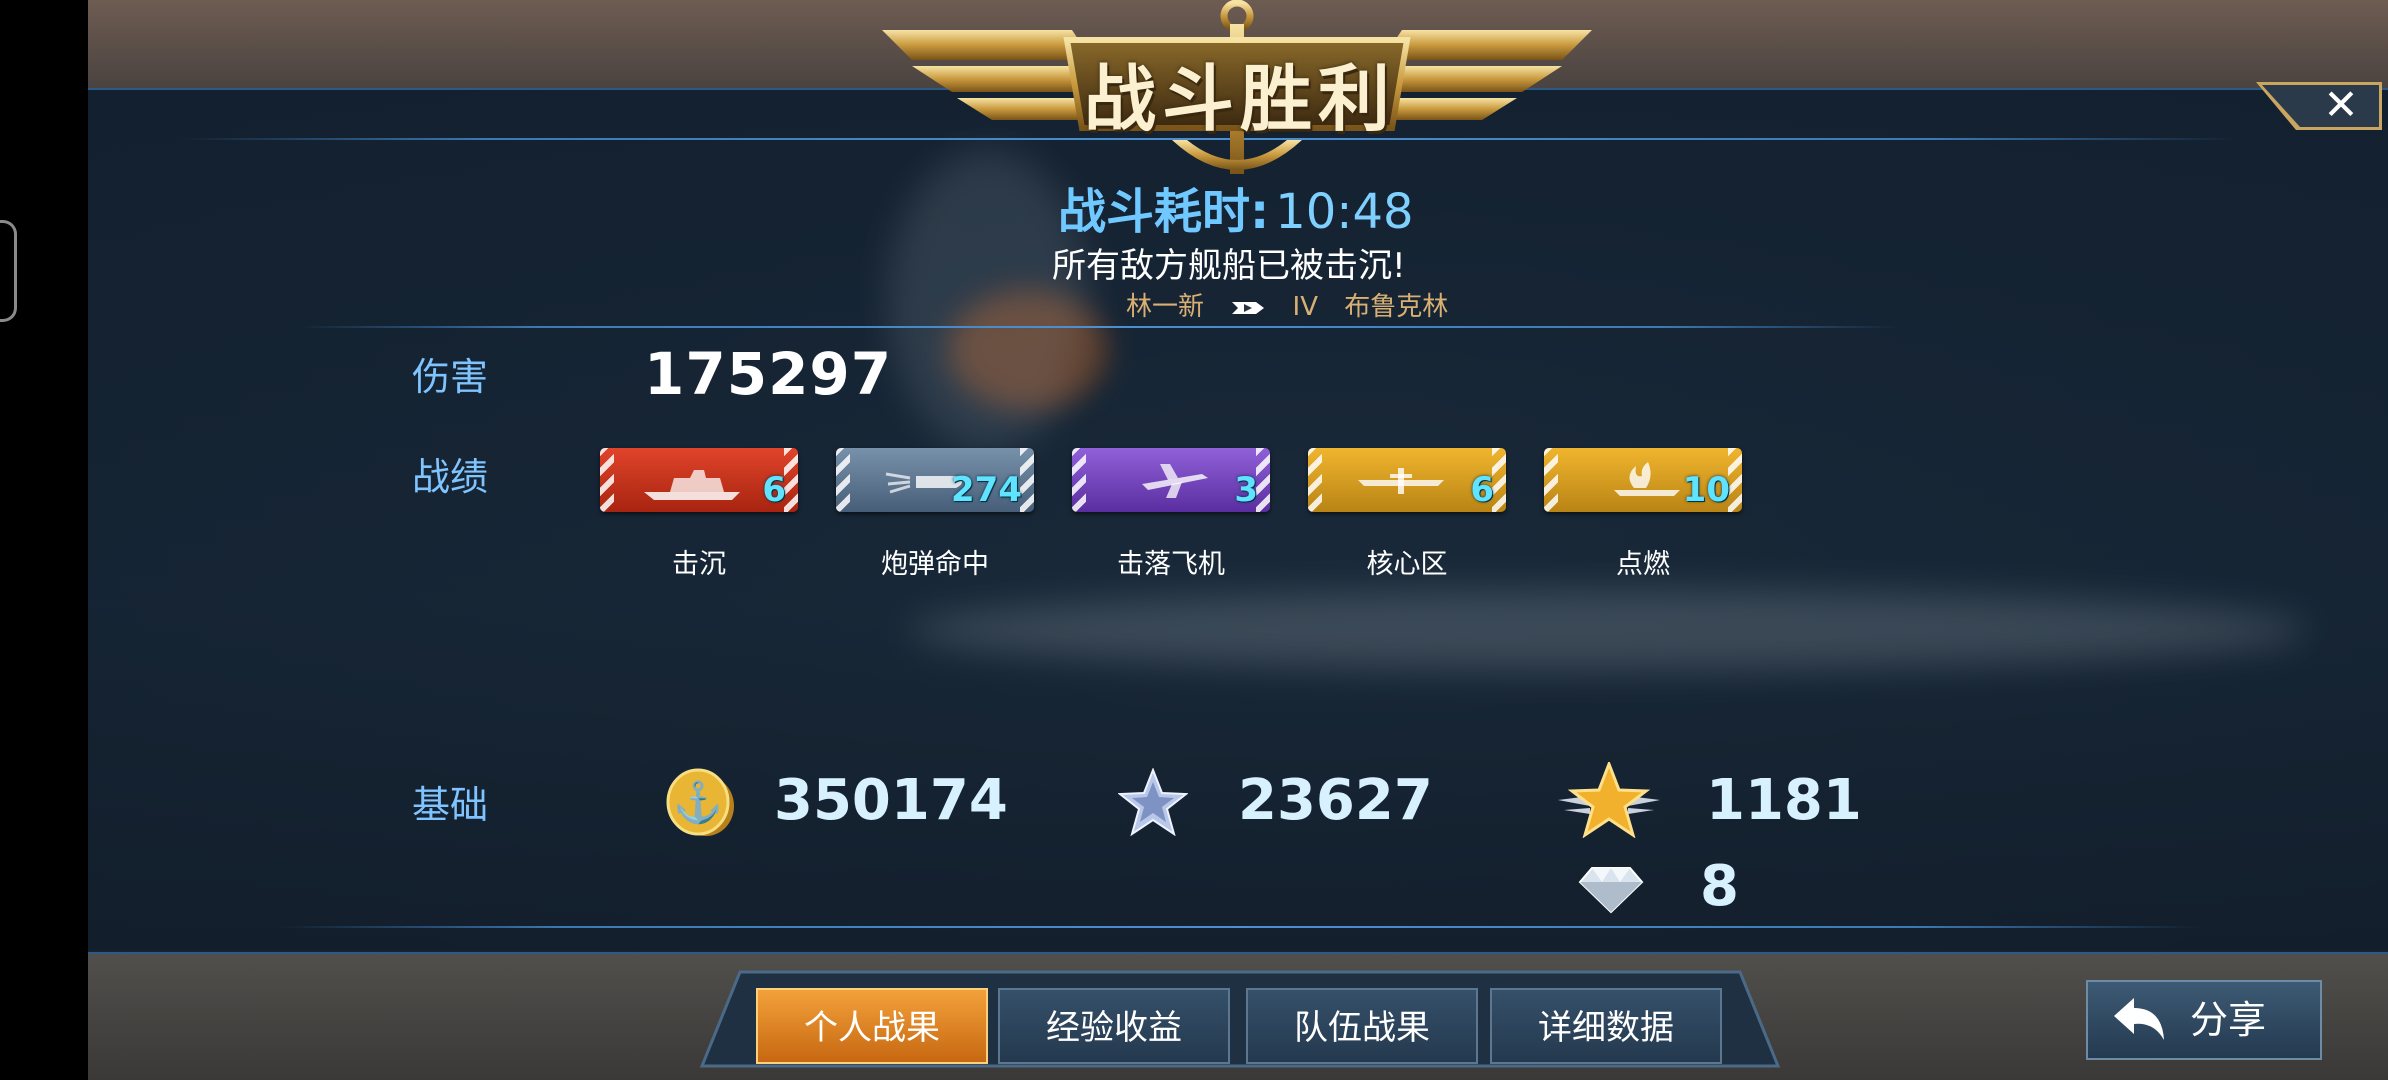 This screenshot has width=2388, height=1080. I want to click on badge-hits: 274, so click(935, 480).